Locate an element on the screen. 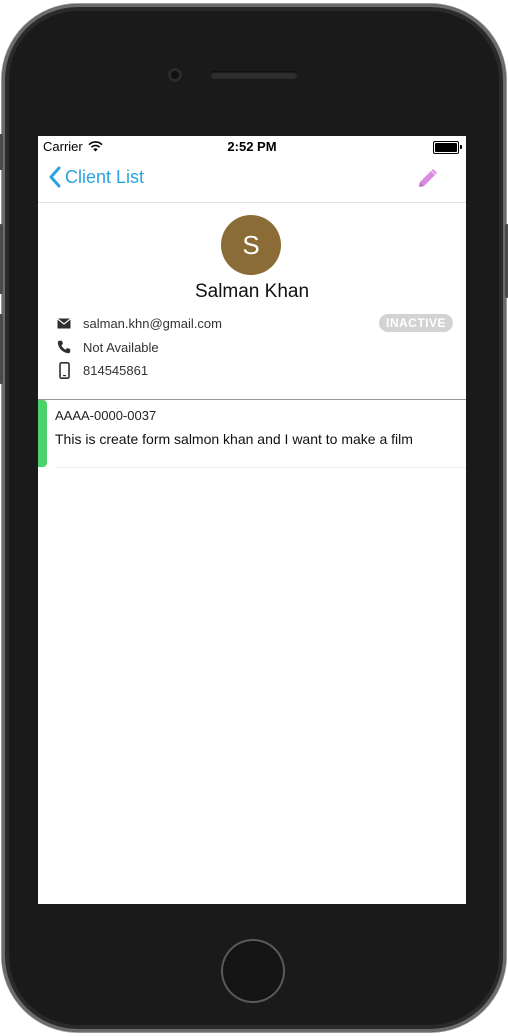 This screenshot has height=1036, width=508. back-button: Client List is located at coordinates (96, 177).